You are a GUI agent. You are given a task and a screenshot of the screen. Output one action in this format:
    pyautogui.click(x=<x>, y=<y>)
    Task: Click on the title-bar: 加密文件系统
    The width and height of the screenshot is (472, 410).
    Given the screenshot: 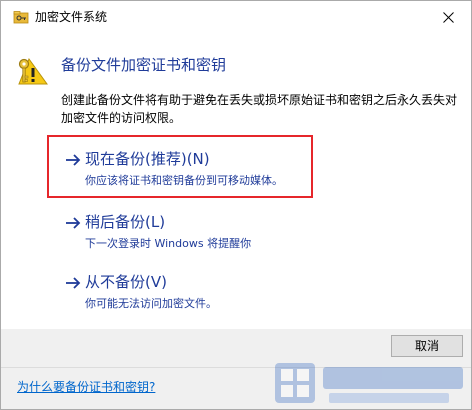 What is the action you would take?
    pyautogui.click(x=236, y=17)
    